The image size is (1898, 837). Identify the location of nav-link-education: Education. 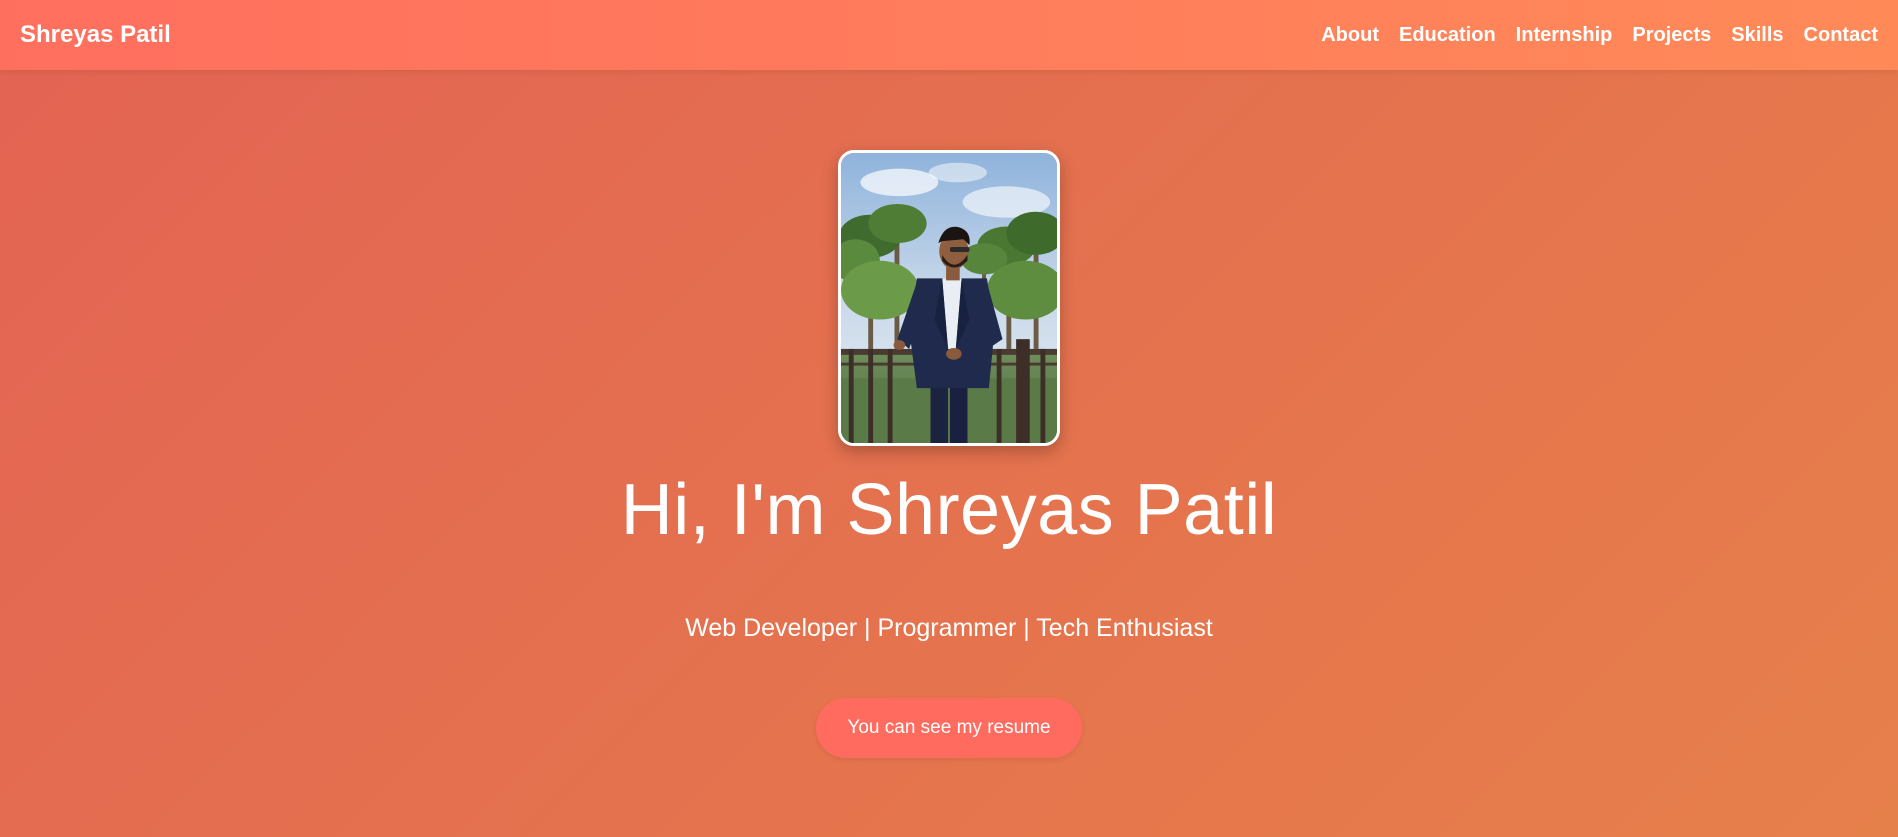
(1447, 35).